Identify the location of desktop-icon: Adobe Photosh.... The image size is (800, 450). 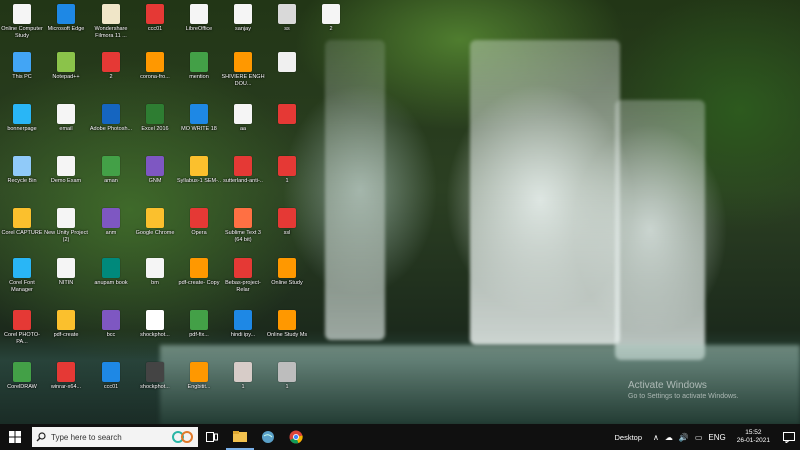
(111, 118).